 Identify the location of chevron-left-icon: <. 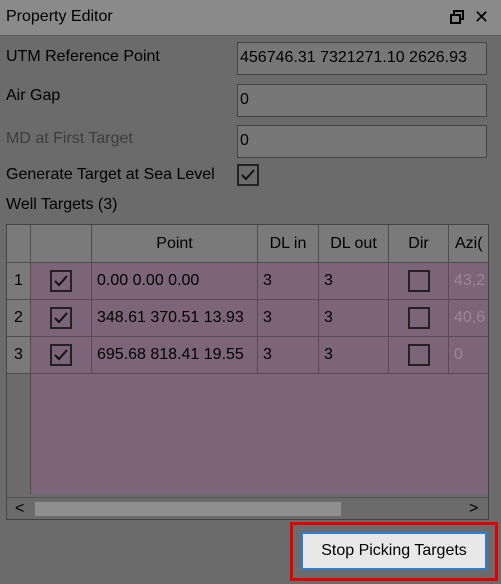
(19, 509).